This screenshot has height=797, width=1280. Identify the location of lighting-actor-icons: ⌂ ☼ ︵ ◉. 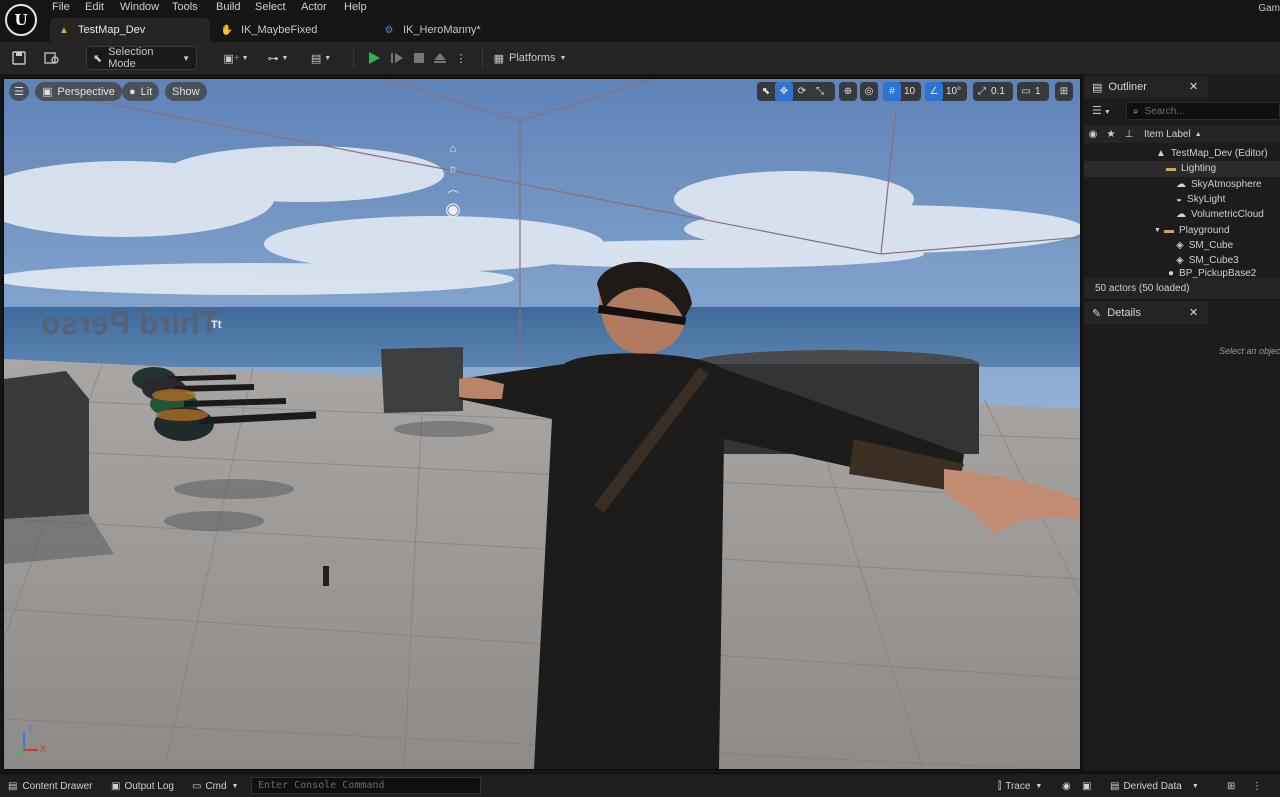
(453, 184).